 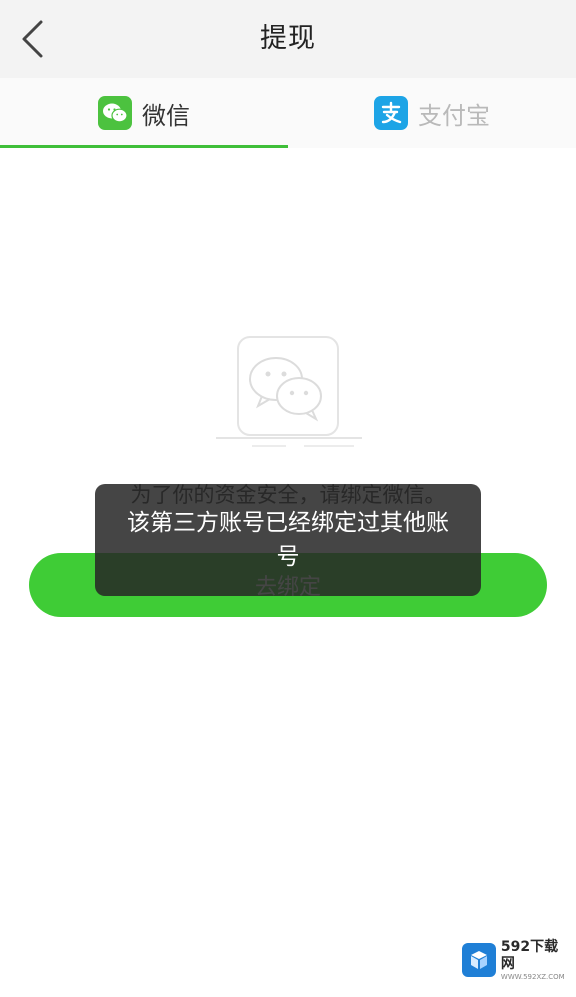 What do you see at coordinates (479, 960) in the screenshot?
I see `cube-logo-icon` at bounding box center [479, 960].